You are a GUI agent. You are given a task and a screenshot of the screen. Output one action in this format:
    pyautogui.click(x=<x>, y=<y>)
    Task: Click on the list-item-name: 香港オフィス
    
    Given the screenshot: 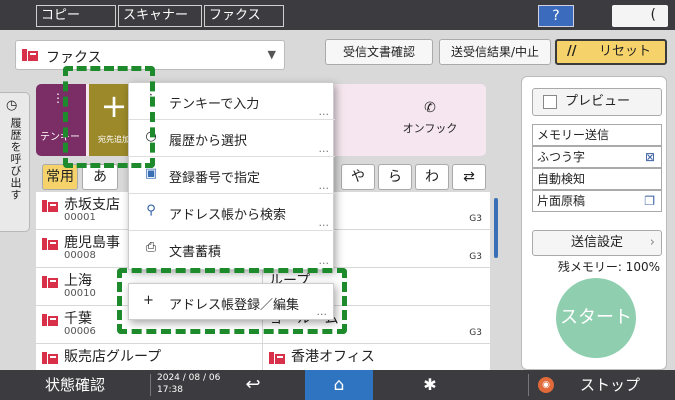 What is the action you would take?
    pyautogui.click(x=333, y=357)
    